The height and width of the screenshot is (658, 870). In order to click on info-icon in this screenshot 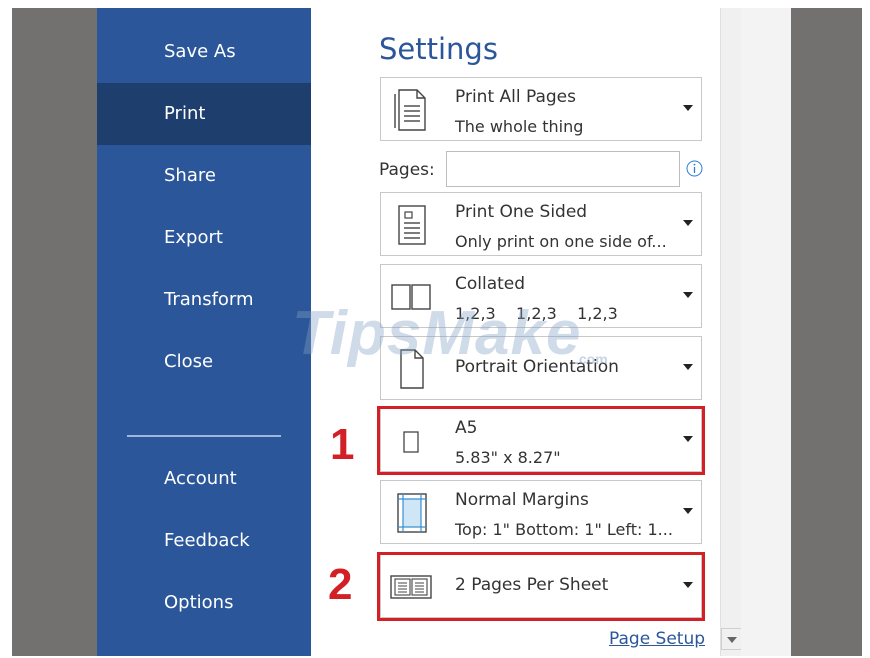, I will do `click(694, 168)`.